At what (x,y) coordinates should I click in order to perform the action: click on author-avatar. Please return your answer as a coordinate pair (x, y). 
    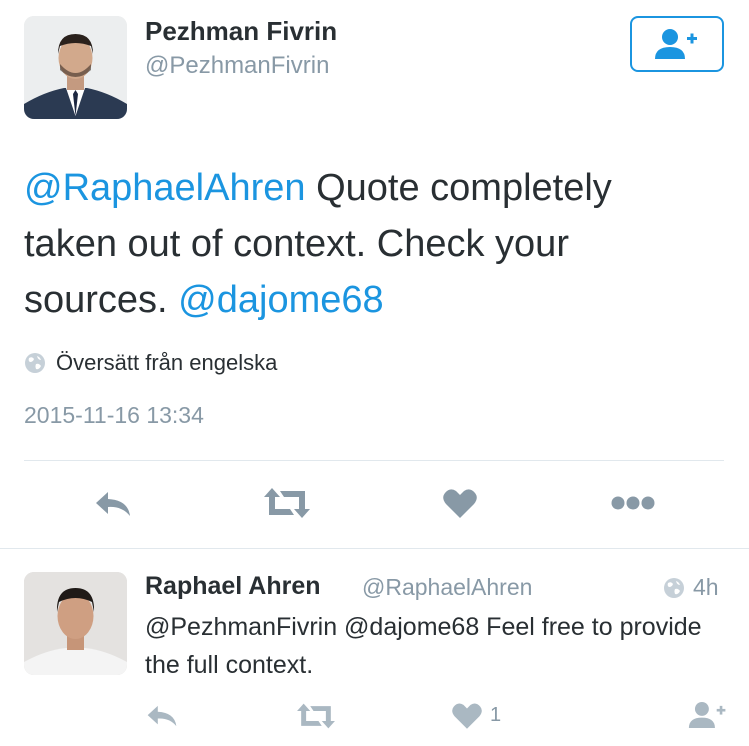
    Looking at the image, I should click on (75, 67).